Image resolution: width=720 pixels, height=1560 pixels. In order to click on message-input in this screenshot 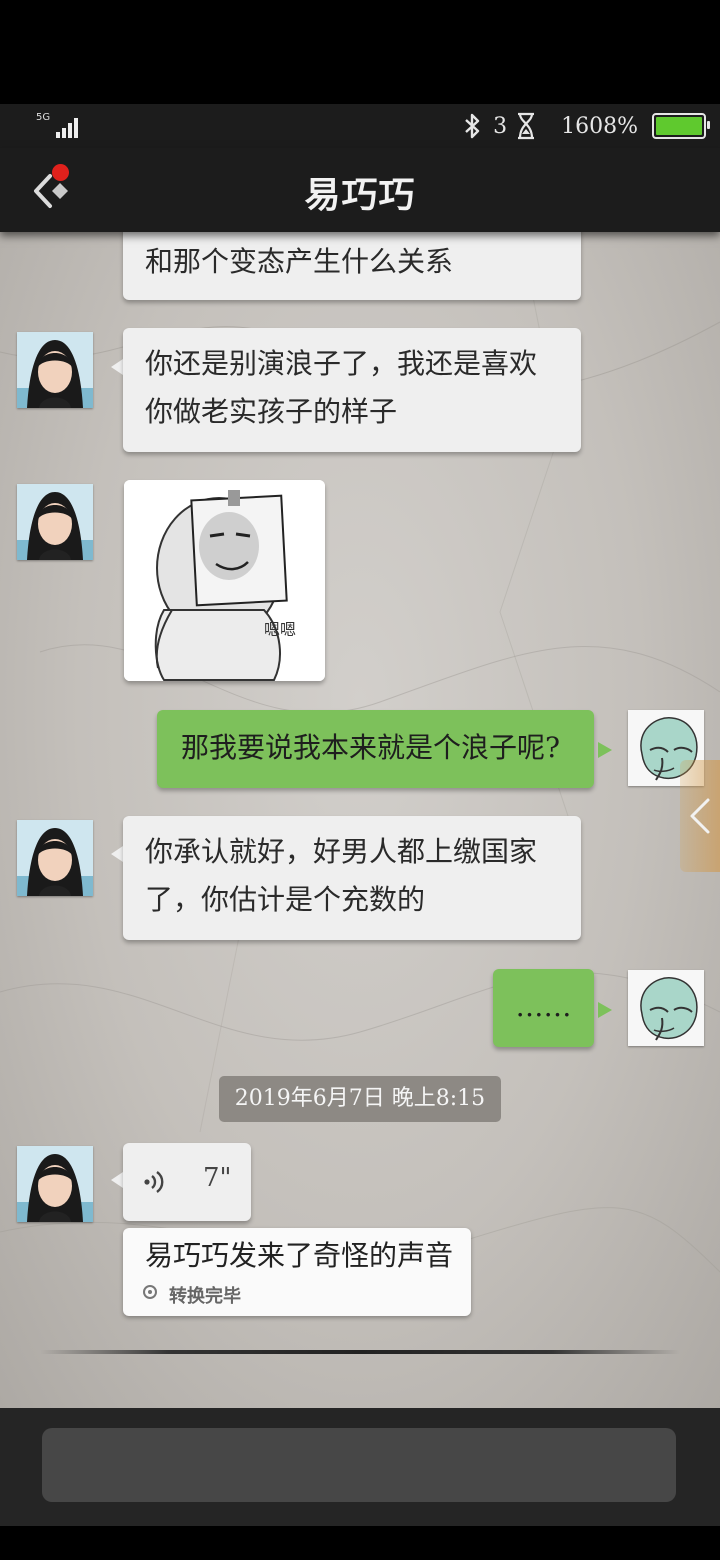, I will do `click(359, 1465)`.